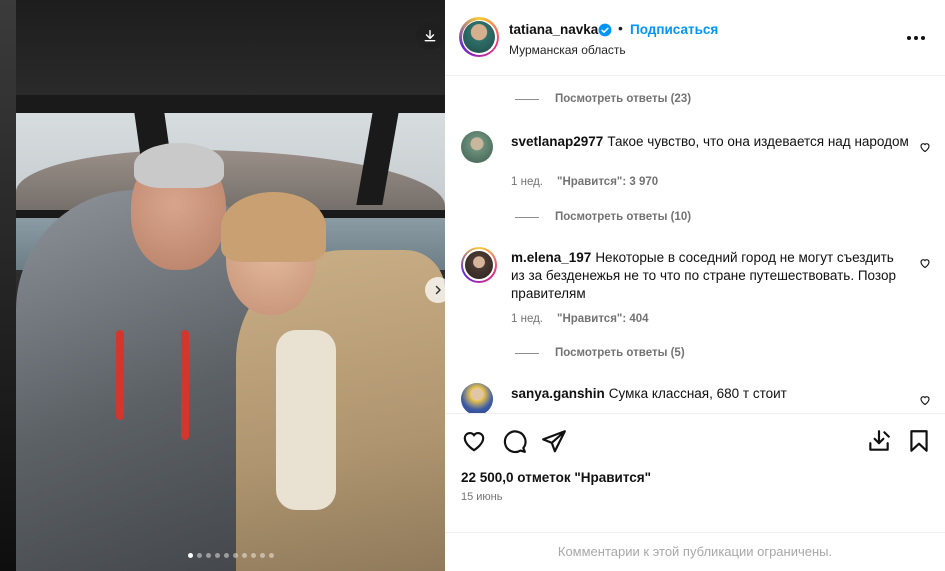 The width and height of the screenshot is (945, 571). Describe the element at coordinates (623, 217) in the screenshot. I see `view-replies-label: Посмотреть ответы (10)` at that location.